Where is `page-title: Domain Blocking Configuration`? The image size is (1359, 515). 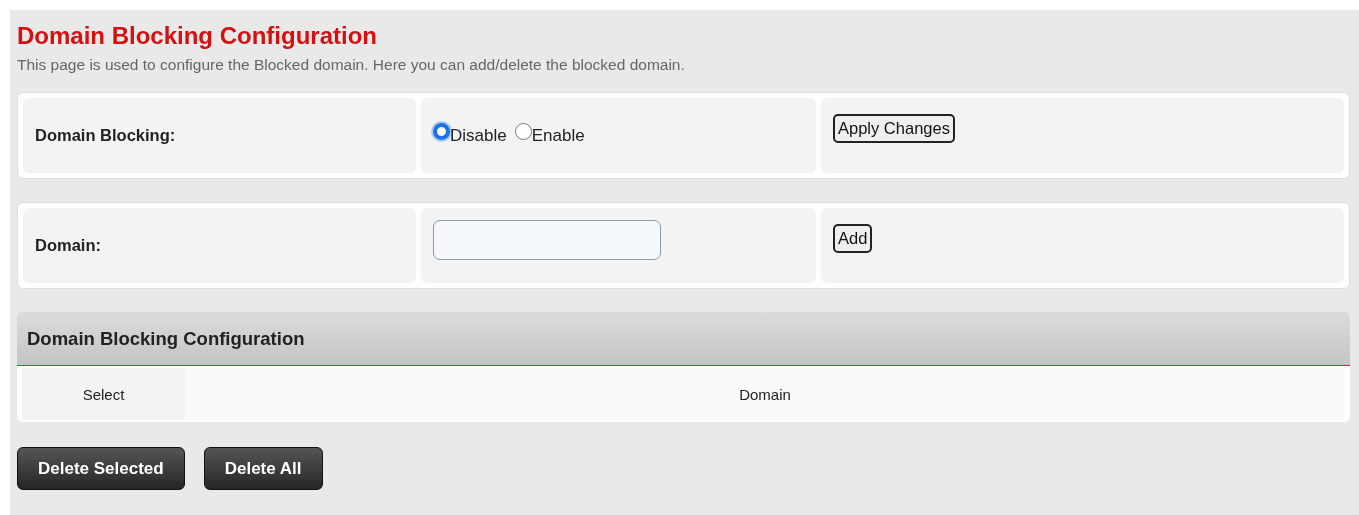
page-title: Domain Blocking Configuration is located at coordinates (197, 36).